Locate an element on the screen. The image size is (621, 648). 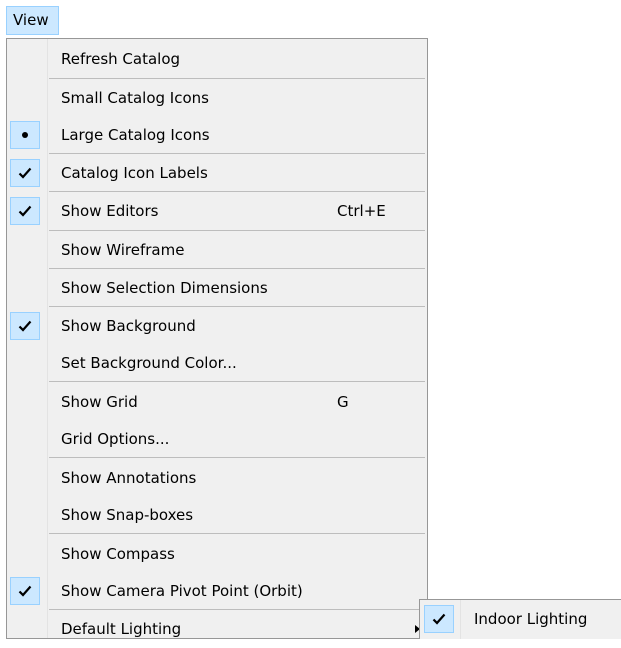
menu-item-label: Small Catalog Icons is located at coordinates (135, 98).